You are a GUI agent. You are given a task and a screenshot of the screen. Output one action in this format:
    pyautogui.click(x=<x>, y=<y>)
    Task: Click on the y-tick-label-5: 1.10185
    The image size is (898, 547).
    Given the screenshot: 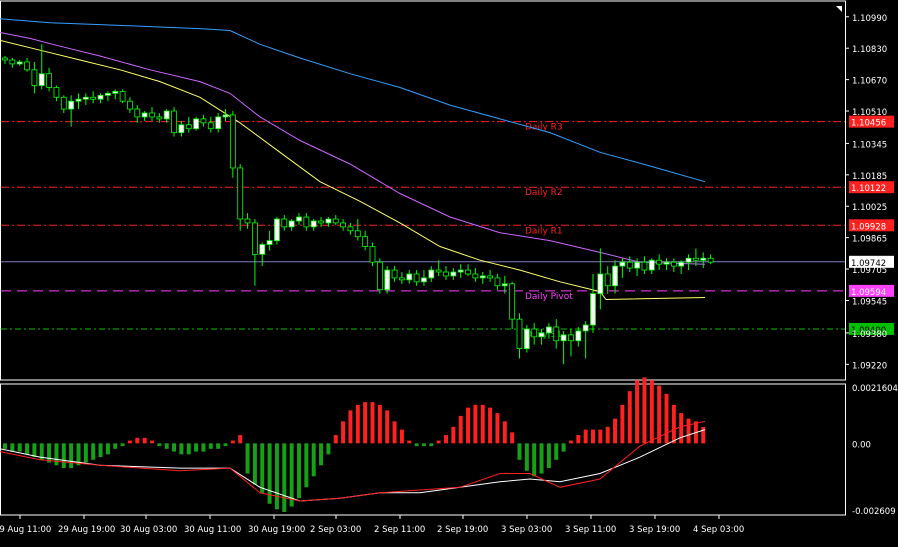 What is the action you would take?
    pyautogui.click(x=869, y=177)
    